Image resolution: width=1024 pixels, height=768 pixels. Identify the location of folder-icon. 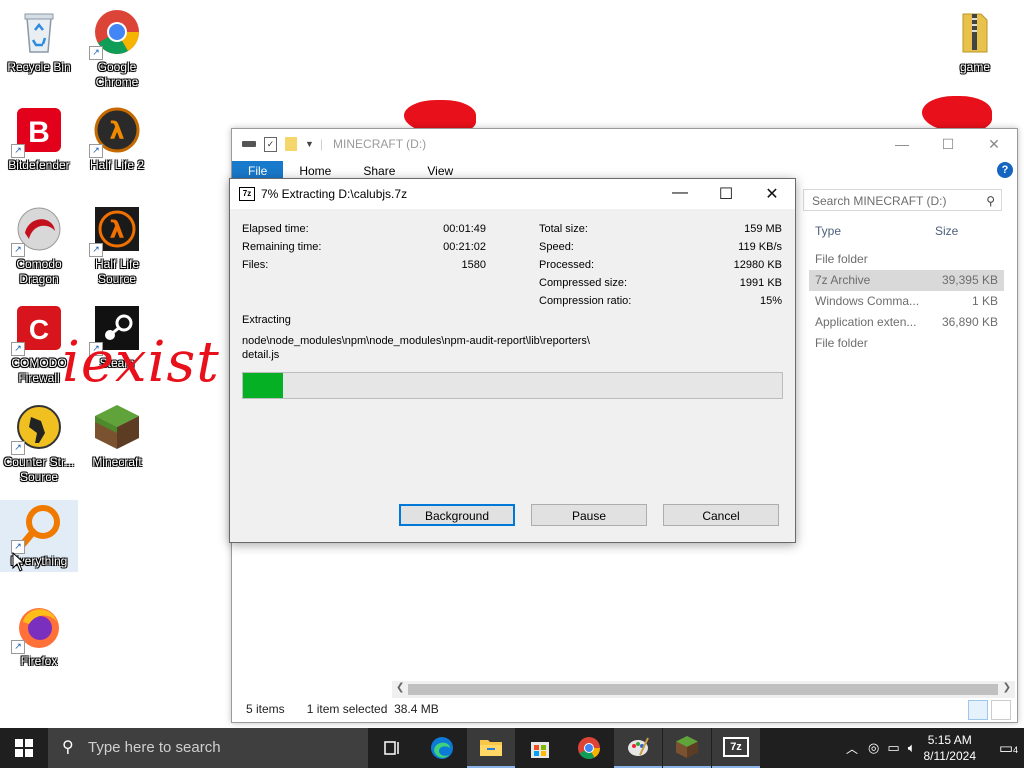
(491, 748).